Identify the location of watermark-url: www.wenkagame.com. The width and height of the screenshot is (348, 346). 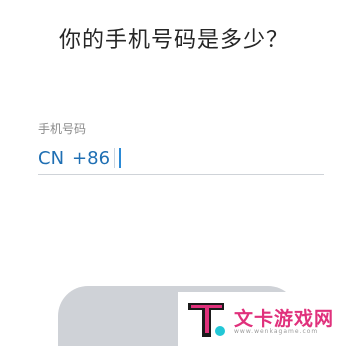
(276, 331).